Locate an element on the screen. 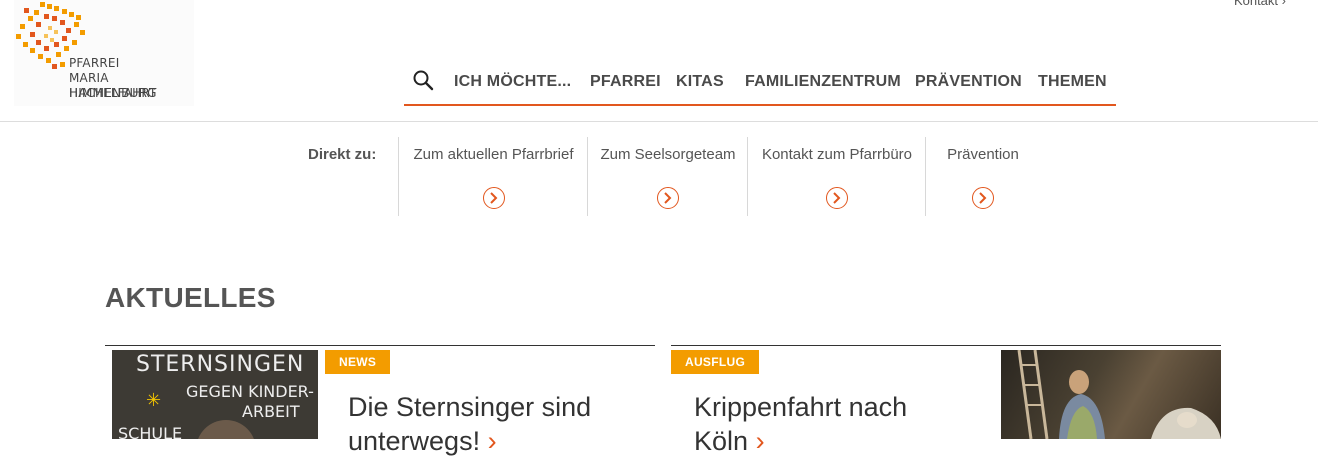  nav-item-themen: THEMEN is located at coordinates (1072, 82).